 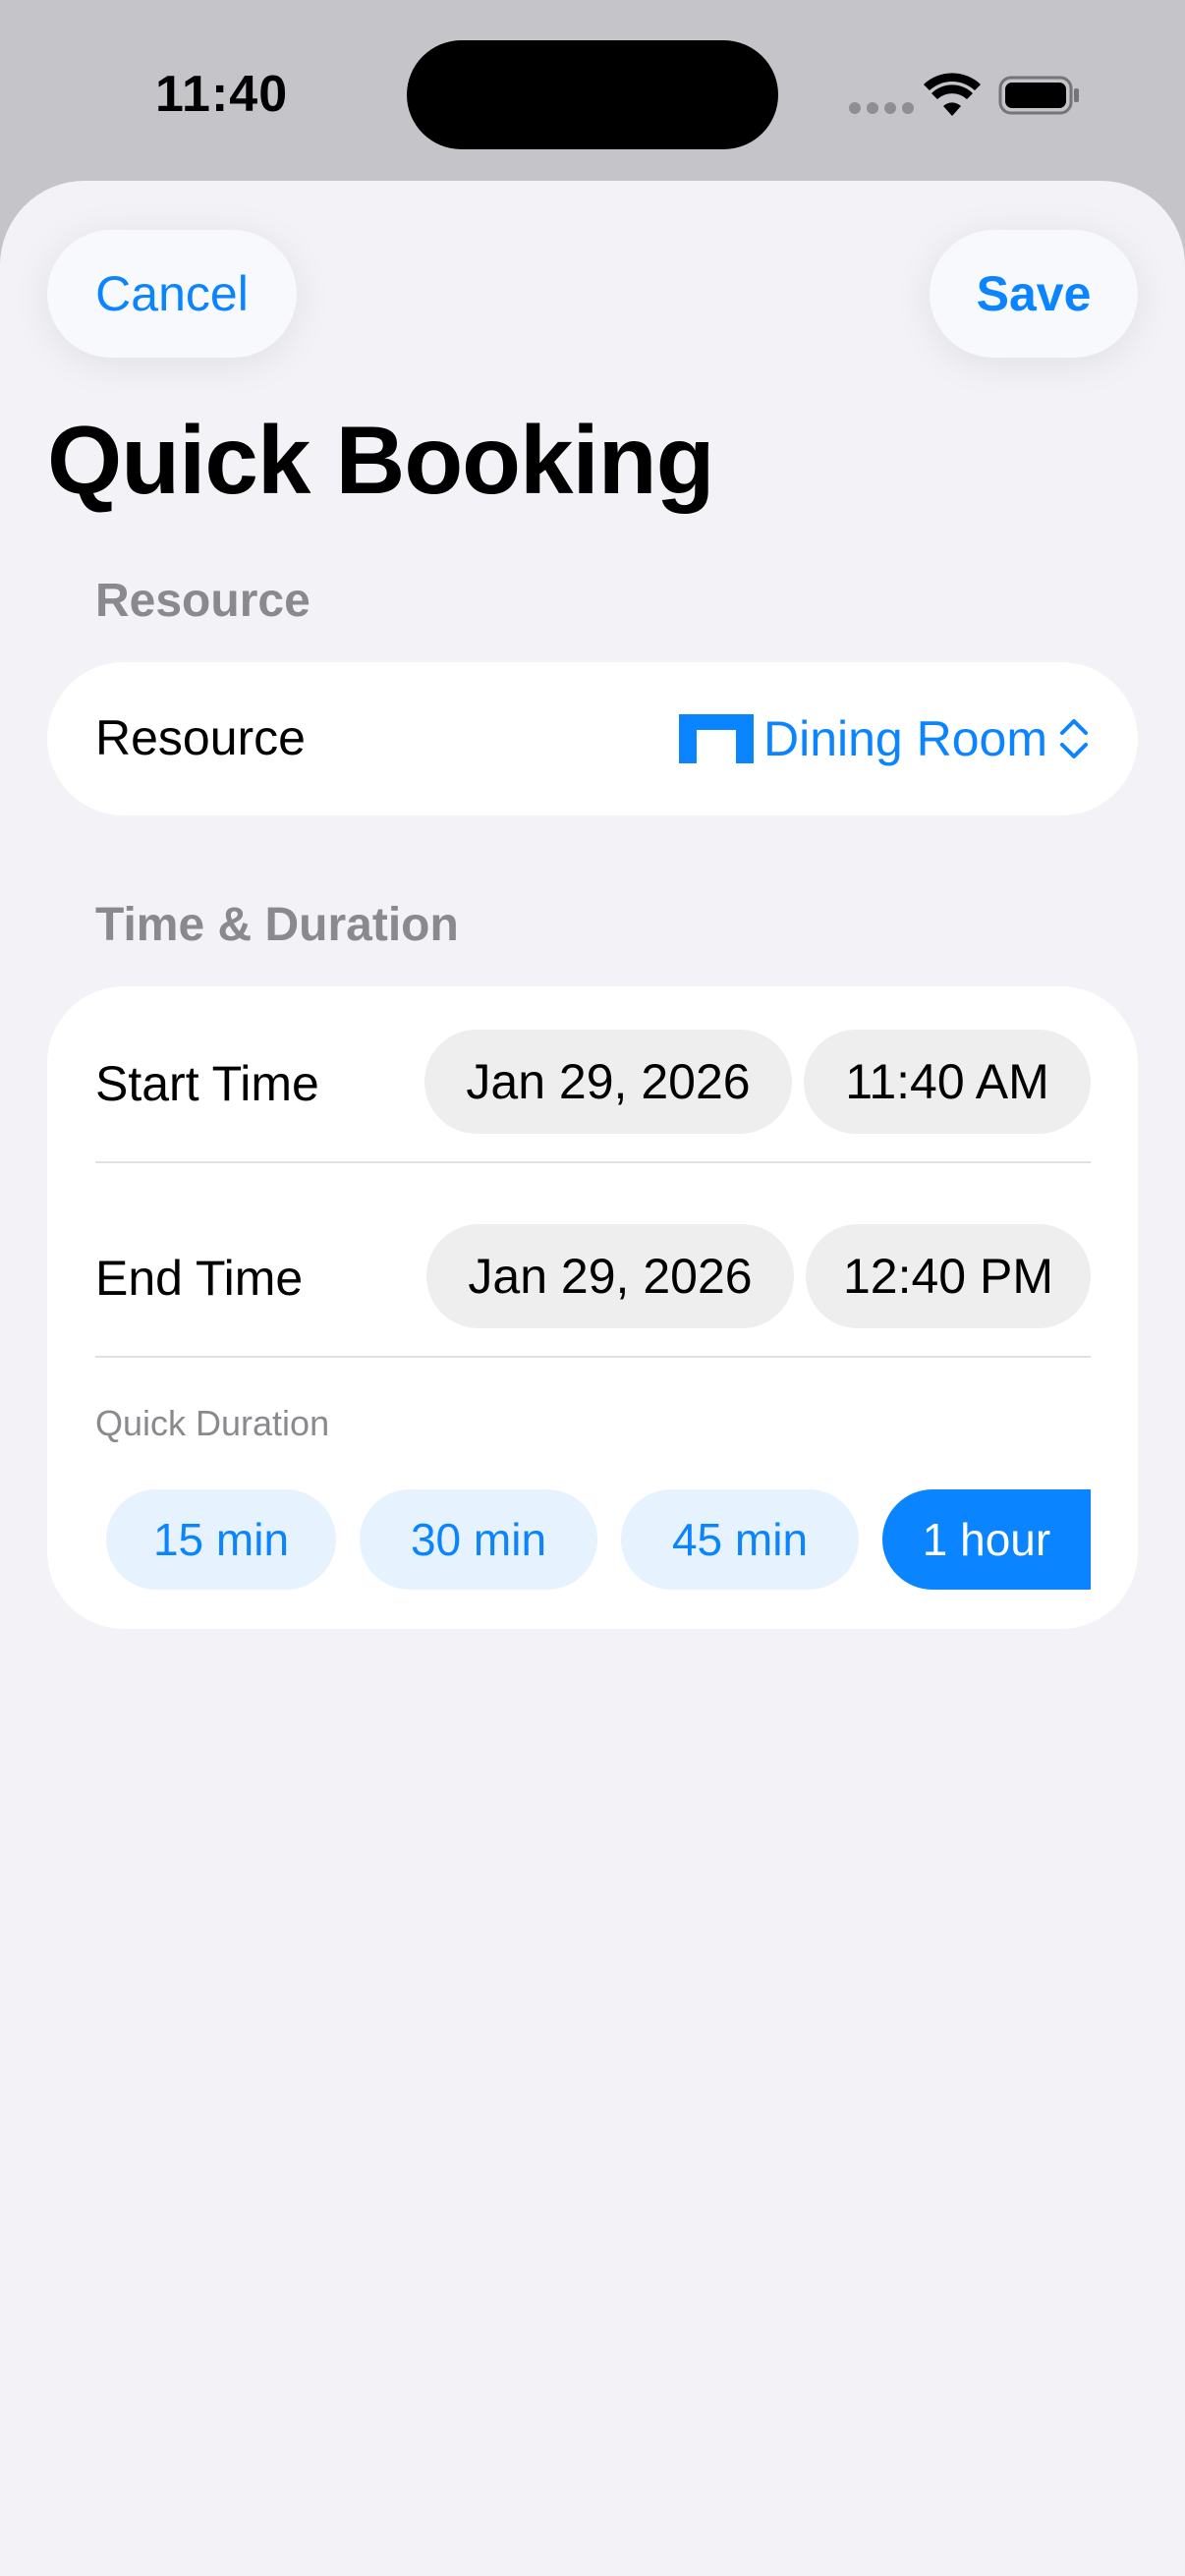 I want to click on section-label-resource: Resource, so click(x=202, y=601).